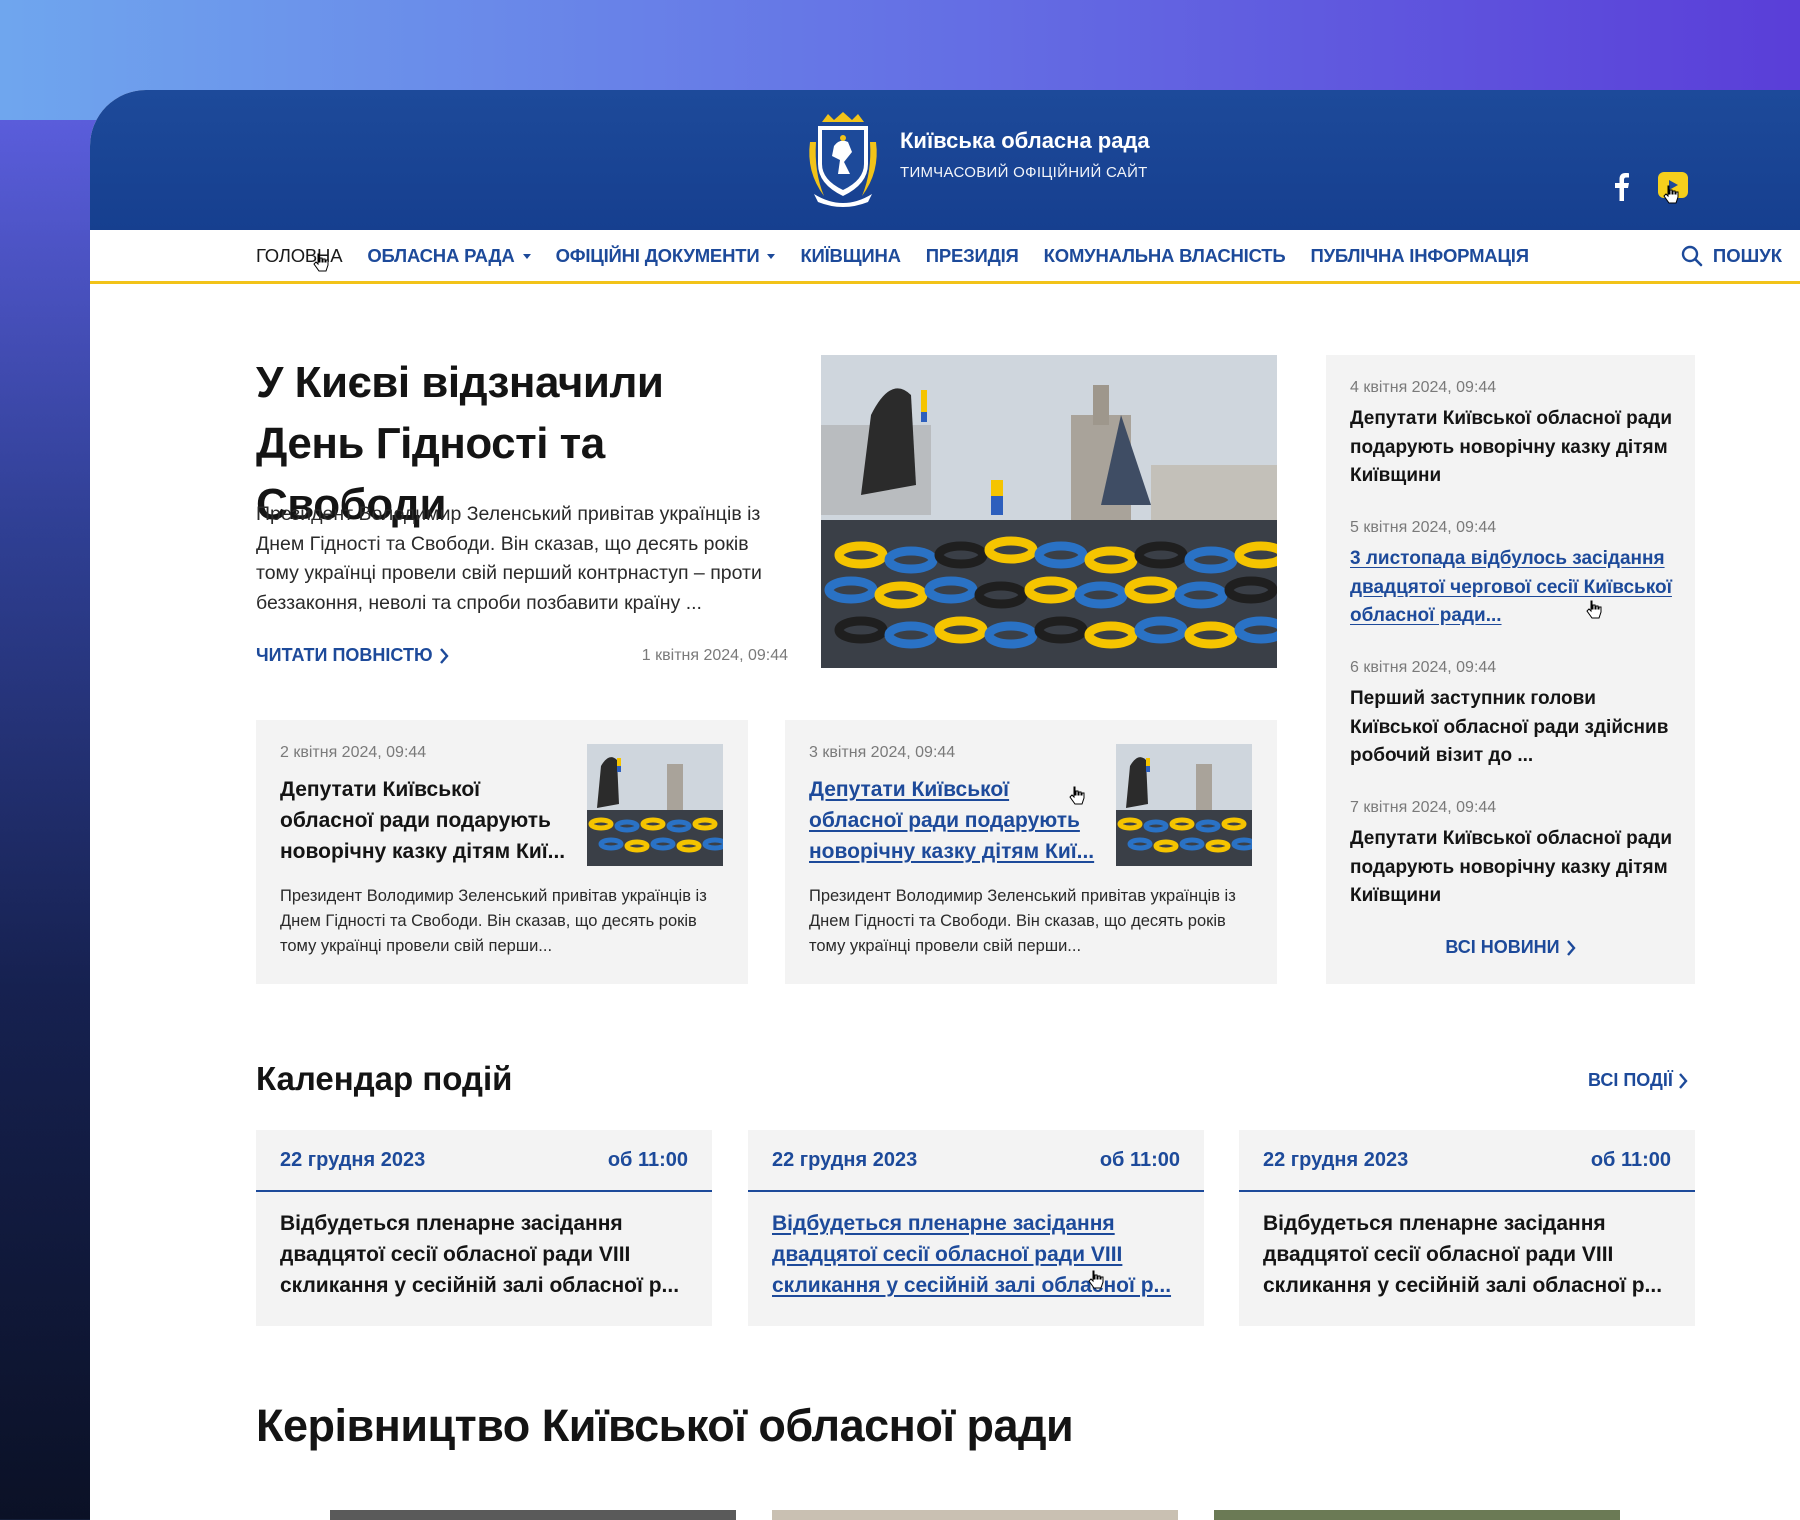  Describe the element at coordinates (1423, 807) in the screenshot. I see `sidebar-item-date: 7 квітня 2024, 09:44` at that location.